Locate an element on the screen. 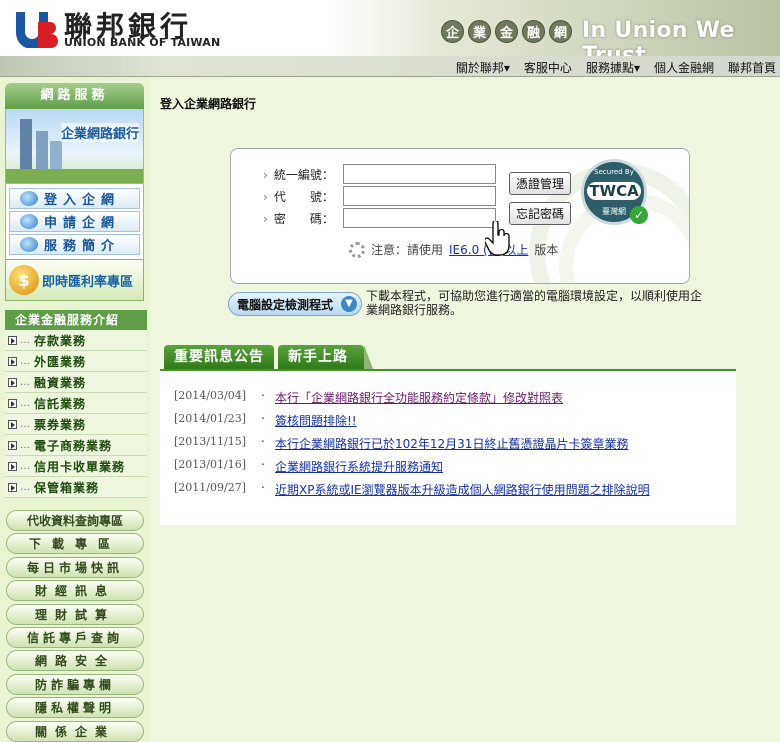 This screenshot has width=780, height=742. news-date: [2011/09/27] is located at coordinates (210, 487).